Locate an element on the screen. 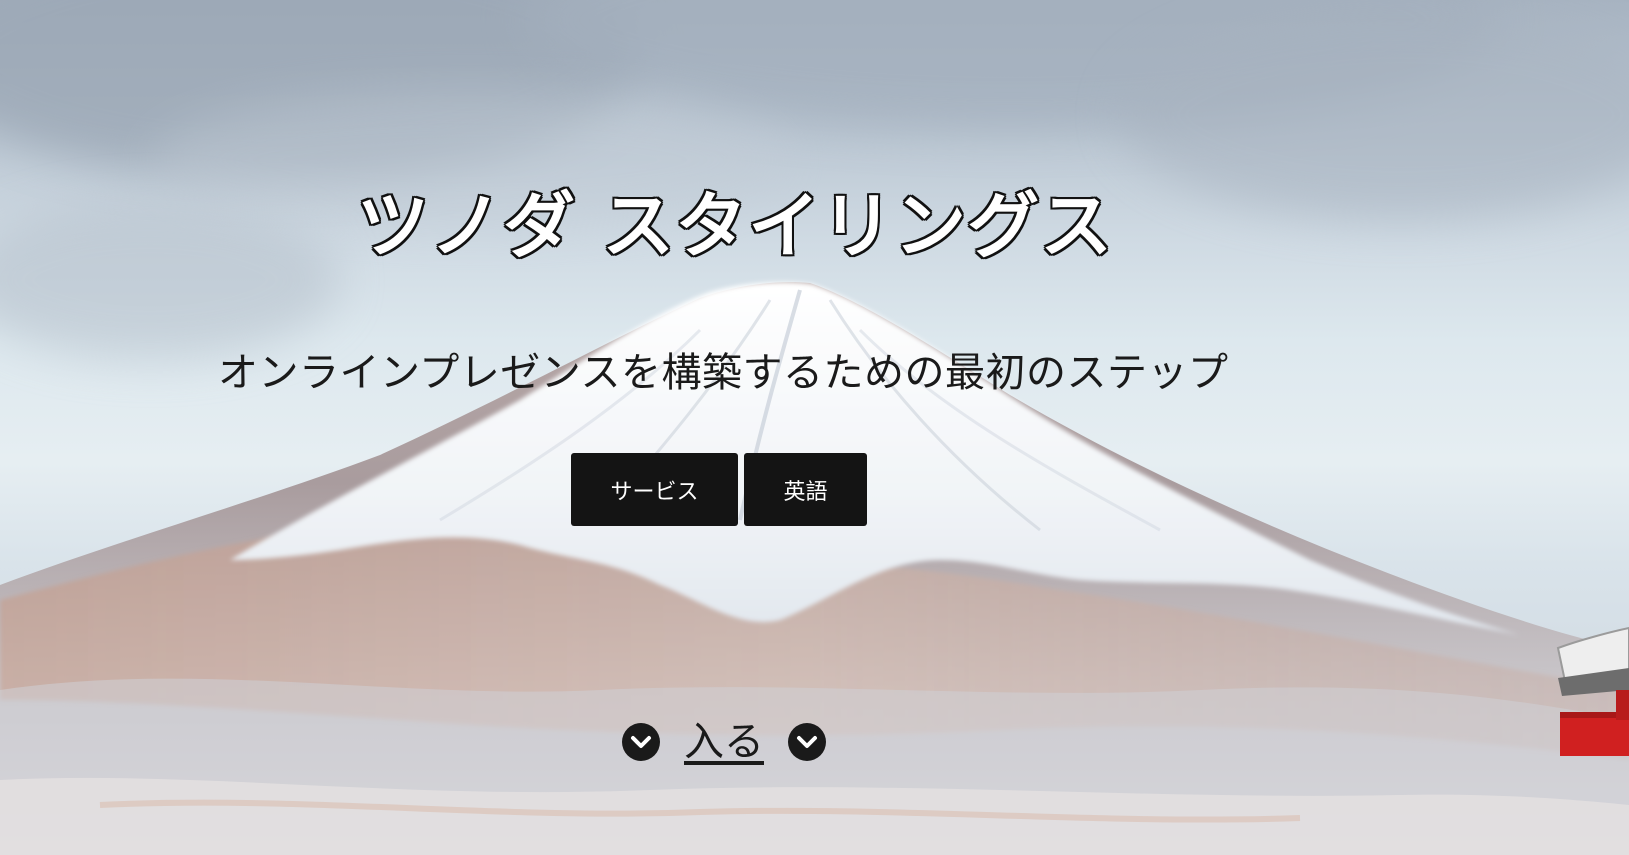 This screenshot has width=1629, height=855. enter-nav: 入る is located at coordinates (724, 742).